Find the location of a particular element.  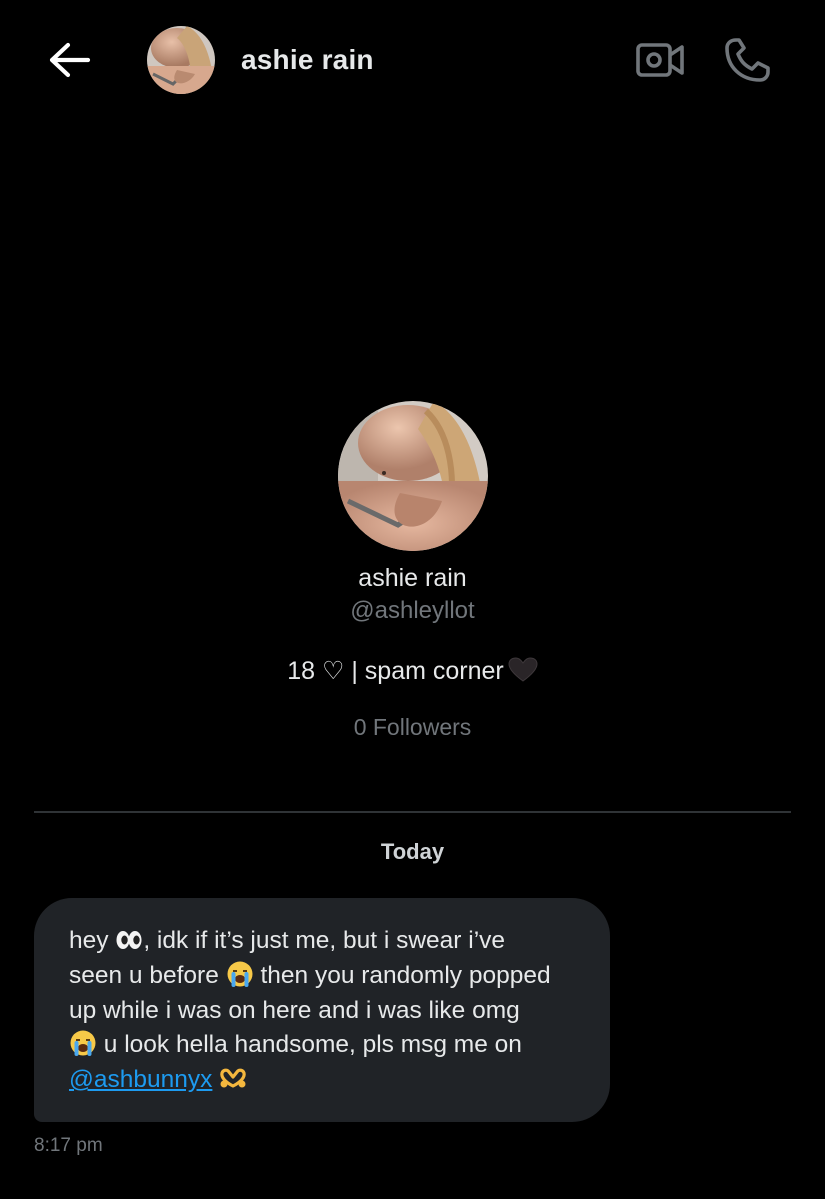

phone-icon is located at coordinates (747, 60).